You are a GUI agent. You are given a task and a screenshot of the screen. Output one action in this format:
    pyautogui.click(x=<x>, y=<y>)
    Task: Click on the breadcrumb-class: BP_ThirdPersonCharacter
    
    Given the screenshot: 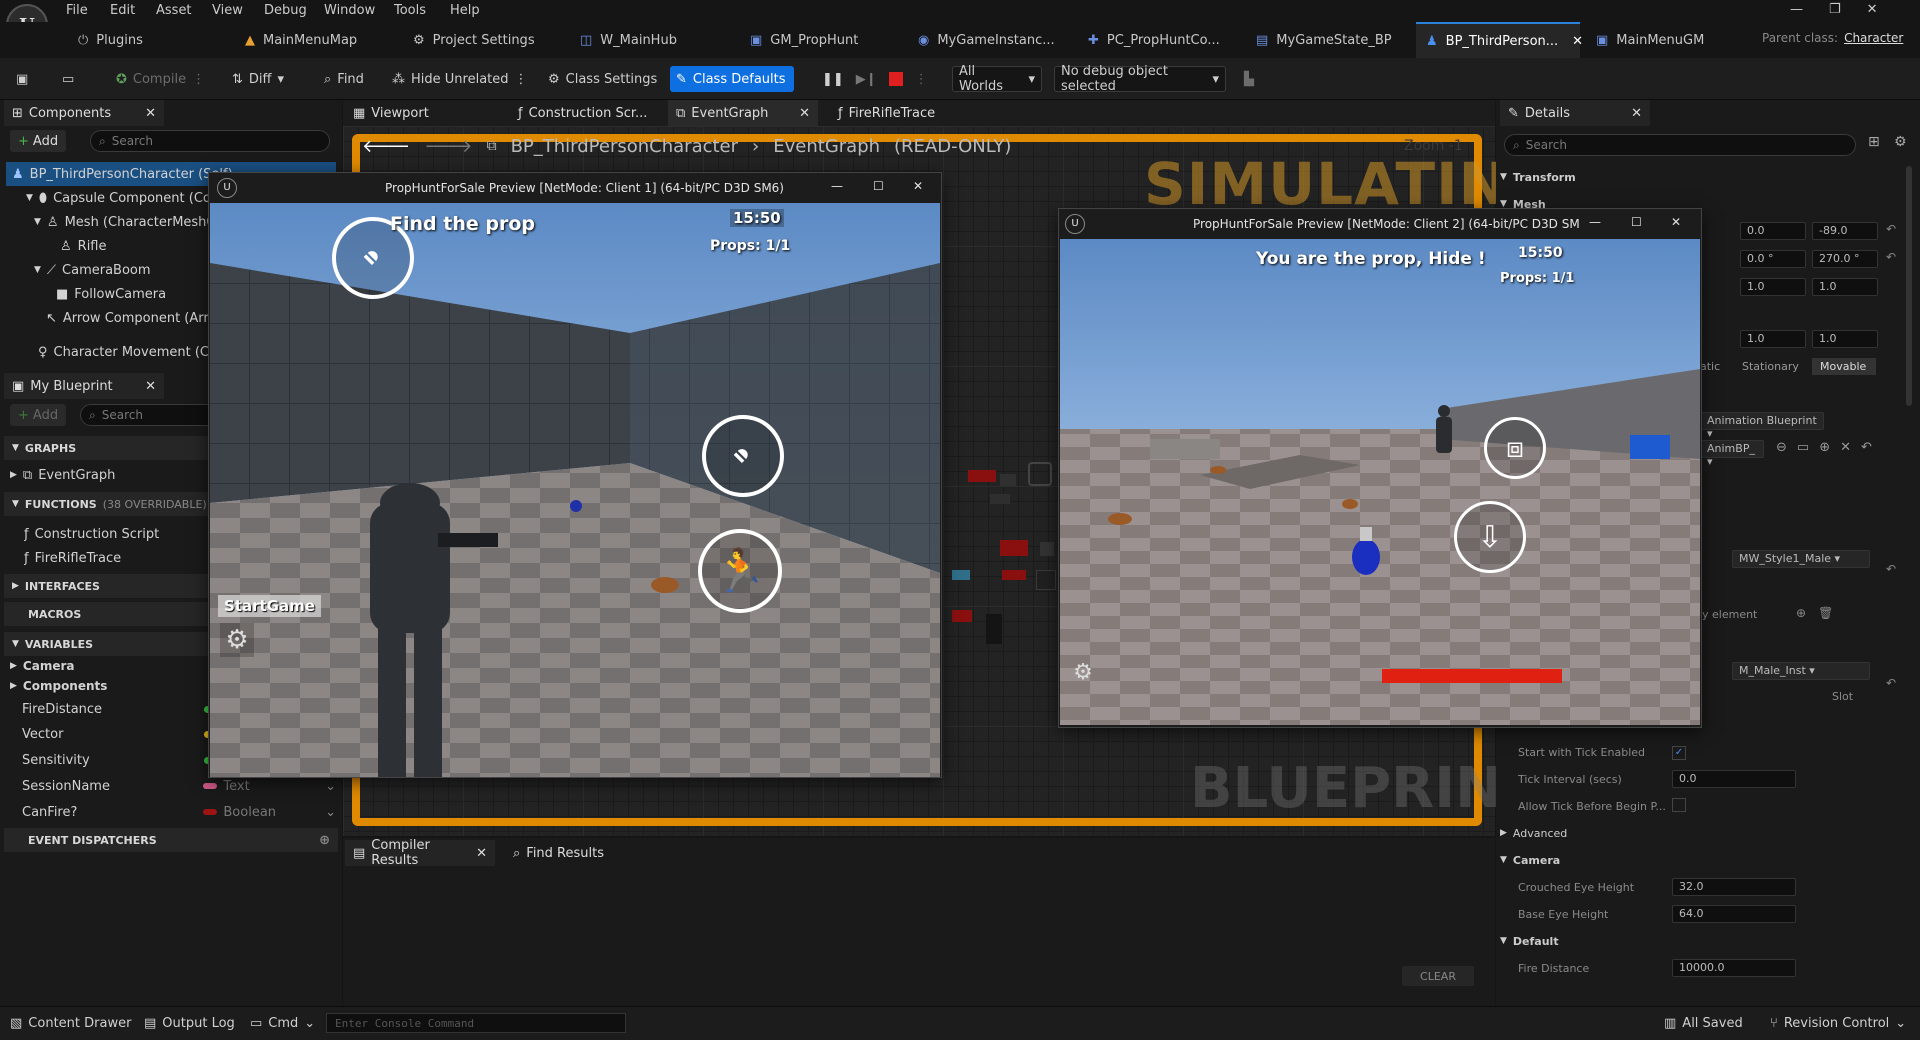 What is the action you would take?
    pyautogui.click(x=624, y=146)
    